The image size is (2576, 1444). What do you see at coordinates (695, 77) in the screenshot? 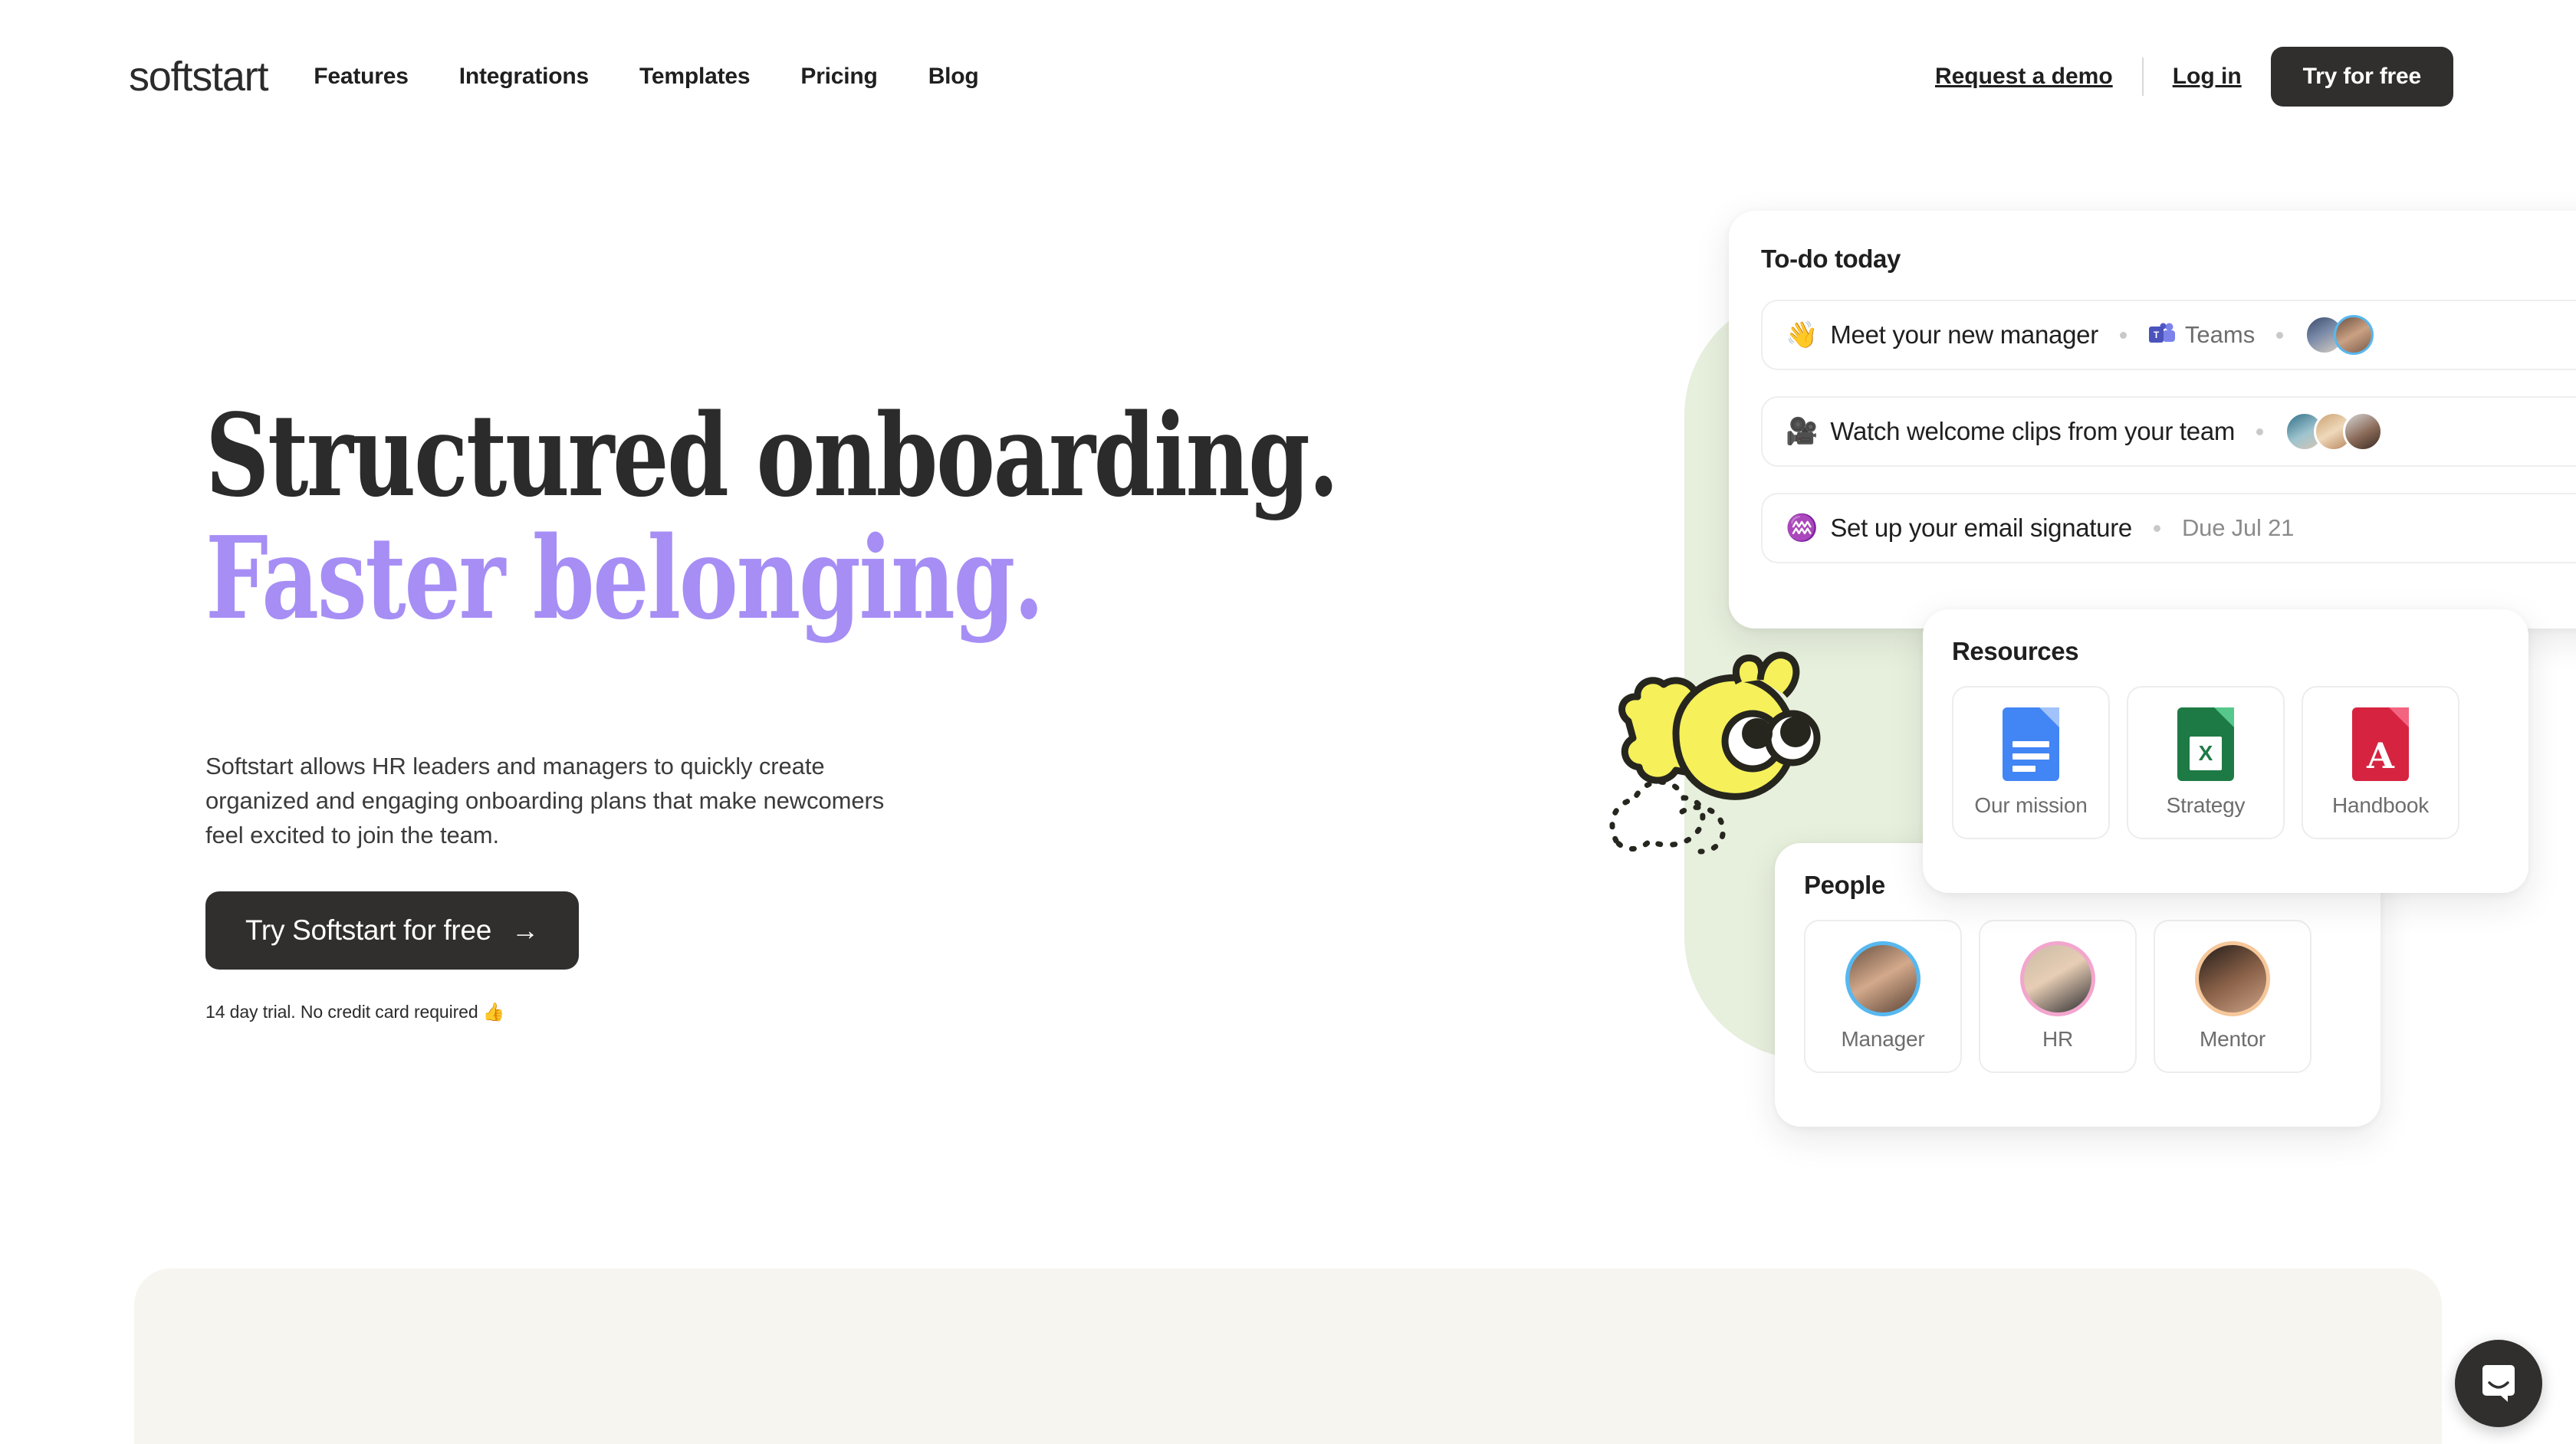
I see `nav-link-templates: Templates` at bounding box center [695, 77].